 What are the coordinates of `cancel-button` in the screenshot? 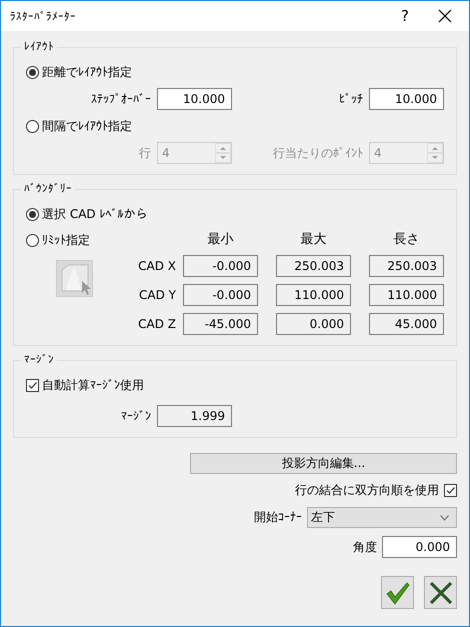 It's located at (440, 592).